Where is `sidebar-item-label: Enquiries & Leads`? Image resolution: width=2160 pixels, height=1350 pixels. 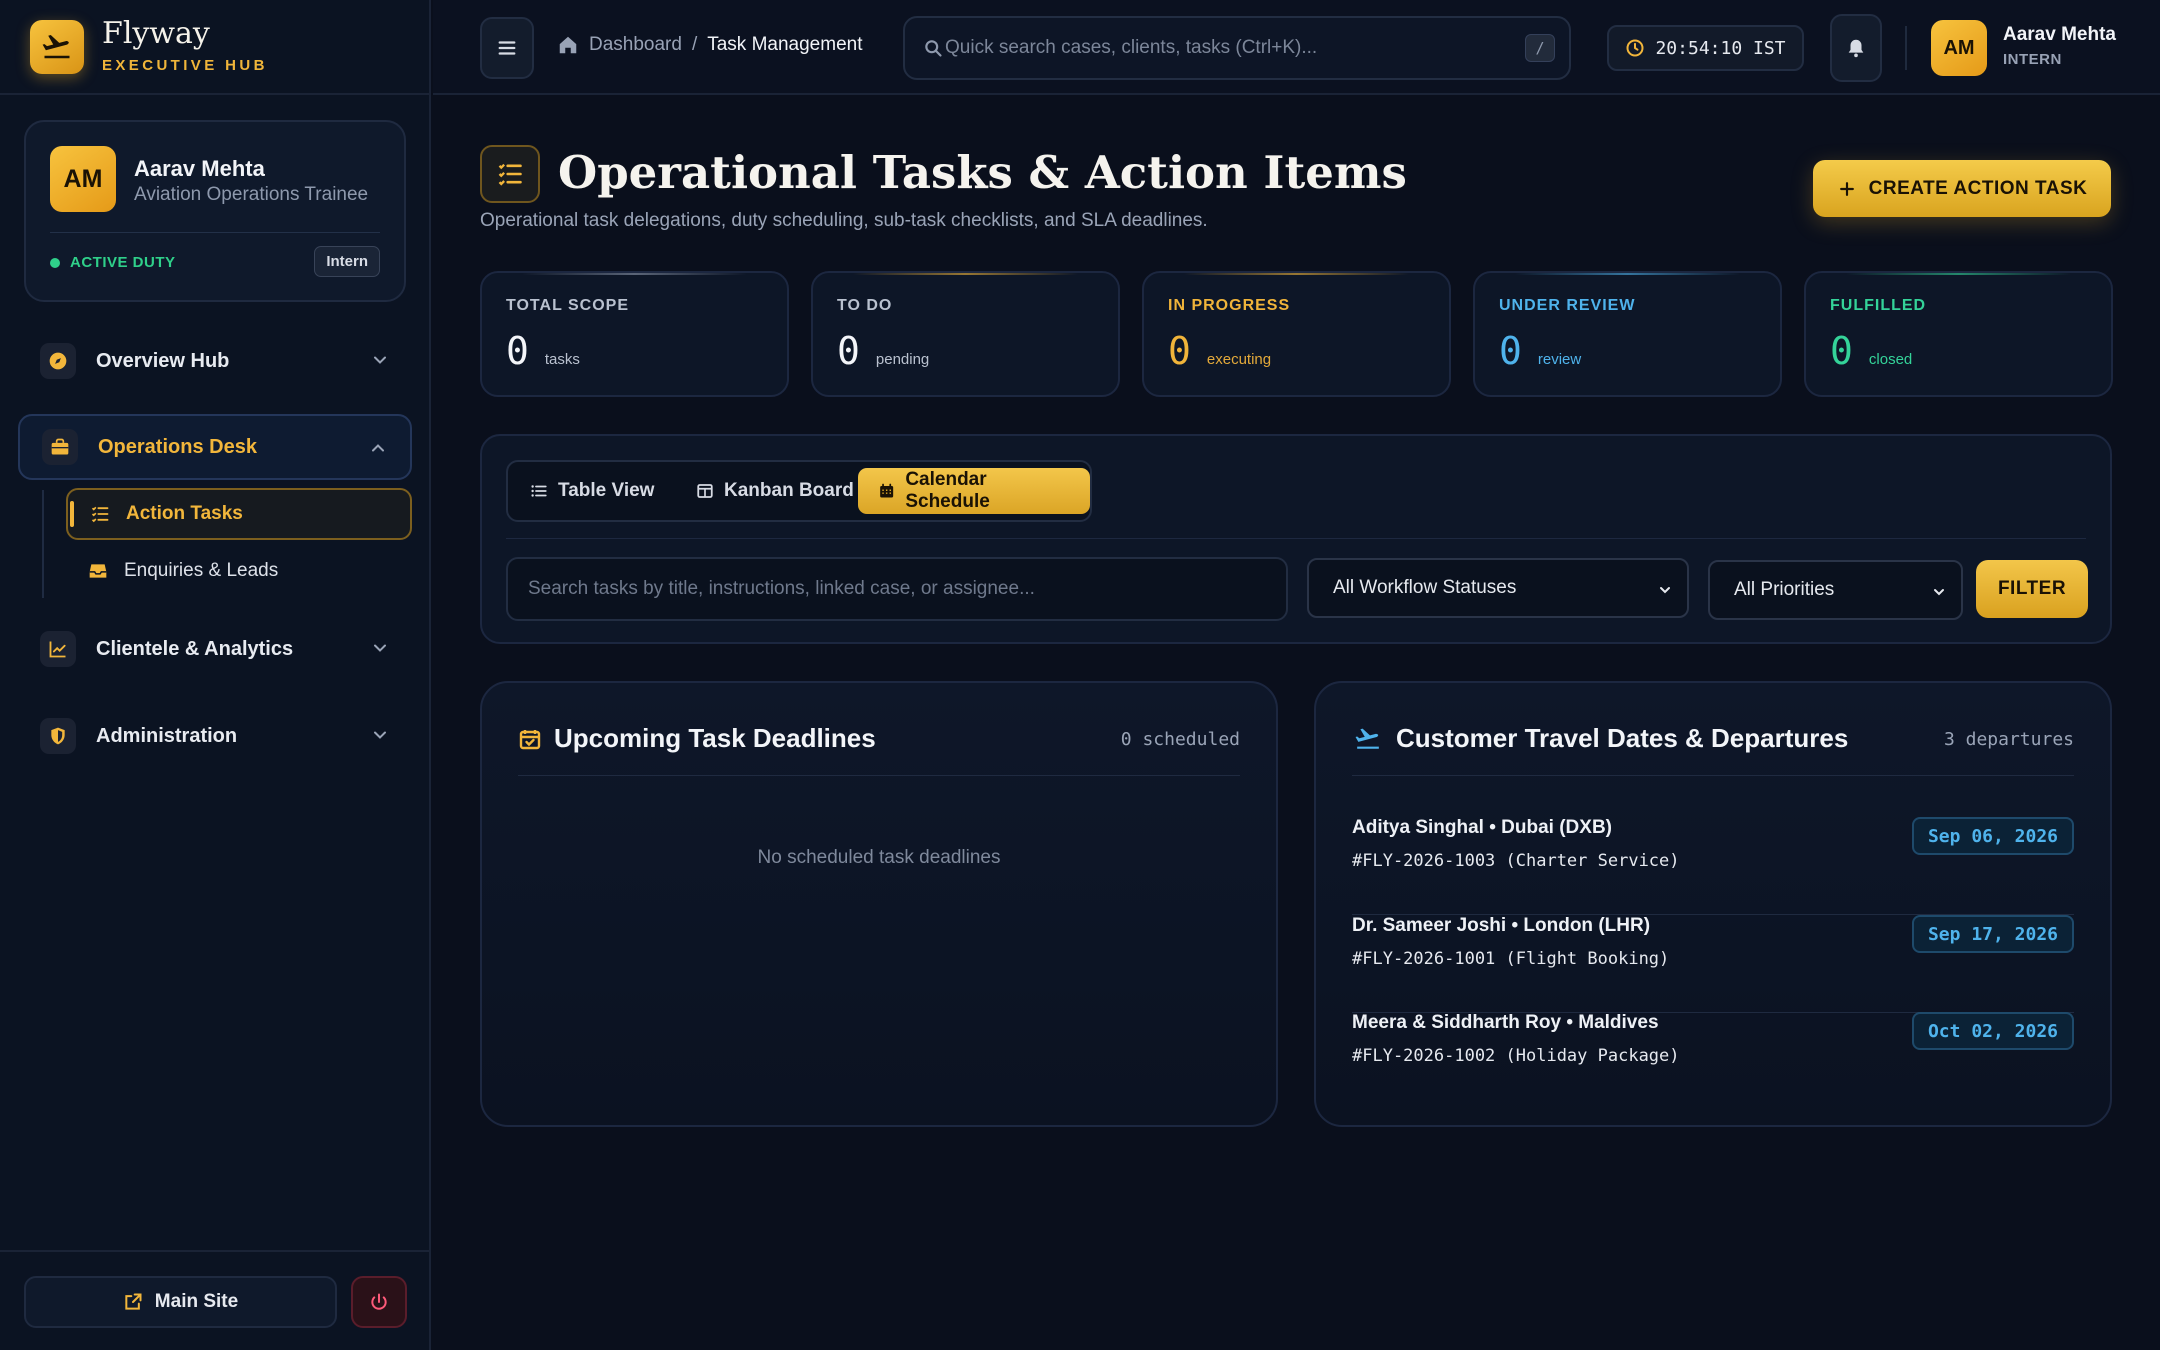
sidebar-item-label: Enquiries & Leads is located at coordinates (201, 570).